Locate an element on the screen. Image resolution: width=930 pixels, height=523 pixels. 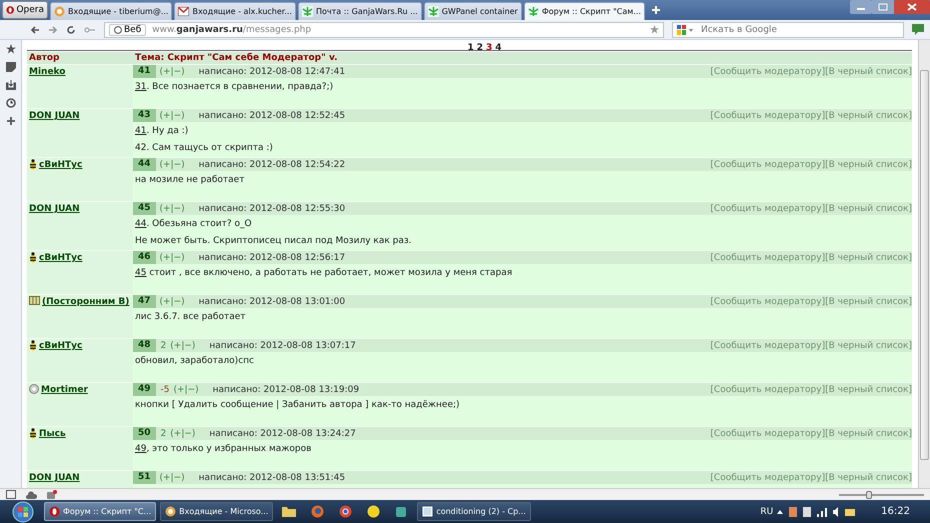
message-text: 49, это только у избранных мажоров is located at coordinates (223, 449).